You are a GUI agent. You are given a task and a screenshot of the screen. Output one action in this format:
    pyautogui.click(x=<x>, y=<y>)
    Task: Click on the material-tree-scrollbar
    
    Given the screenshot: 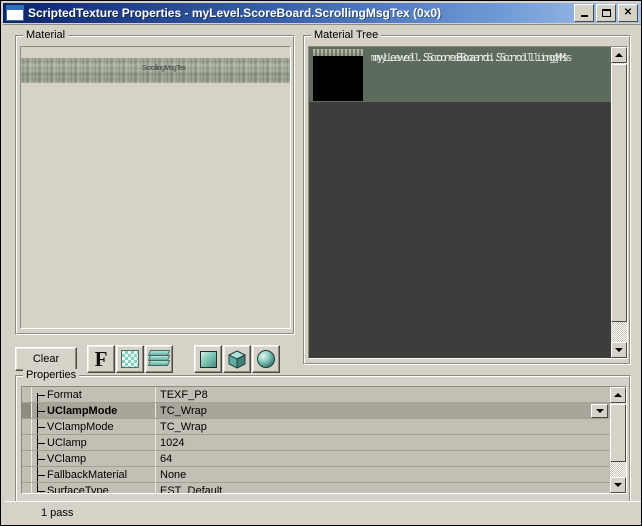 What is the action you would take?
    pyautogui.click(x=619, y=202)
    